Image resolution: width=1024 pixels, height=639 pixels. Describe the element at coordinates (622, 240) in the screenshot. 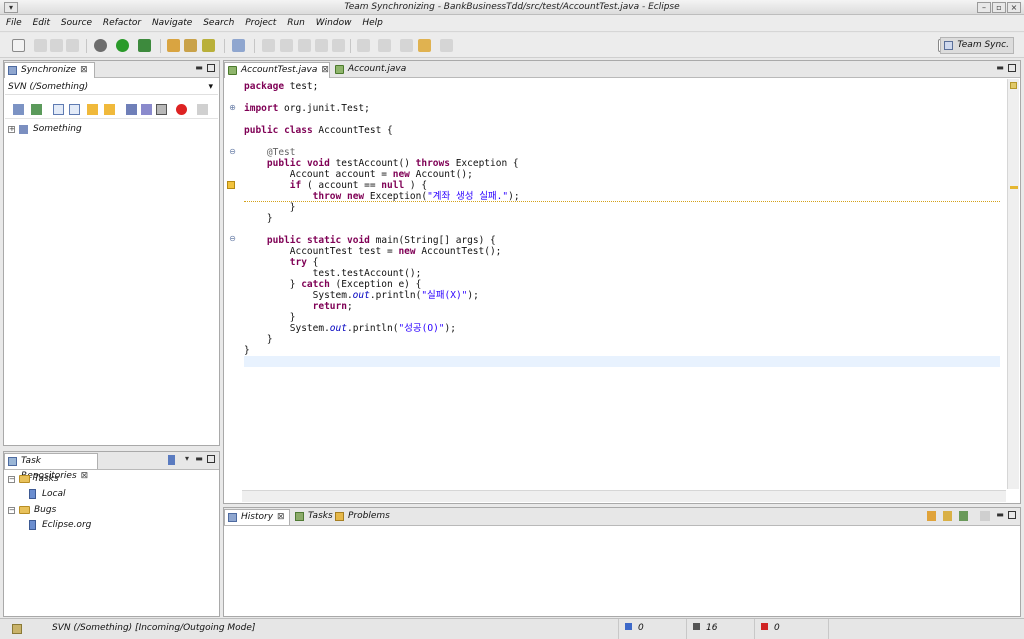

I see `code-line: public static void main(String[] args) {` at that location.